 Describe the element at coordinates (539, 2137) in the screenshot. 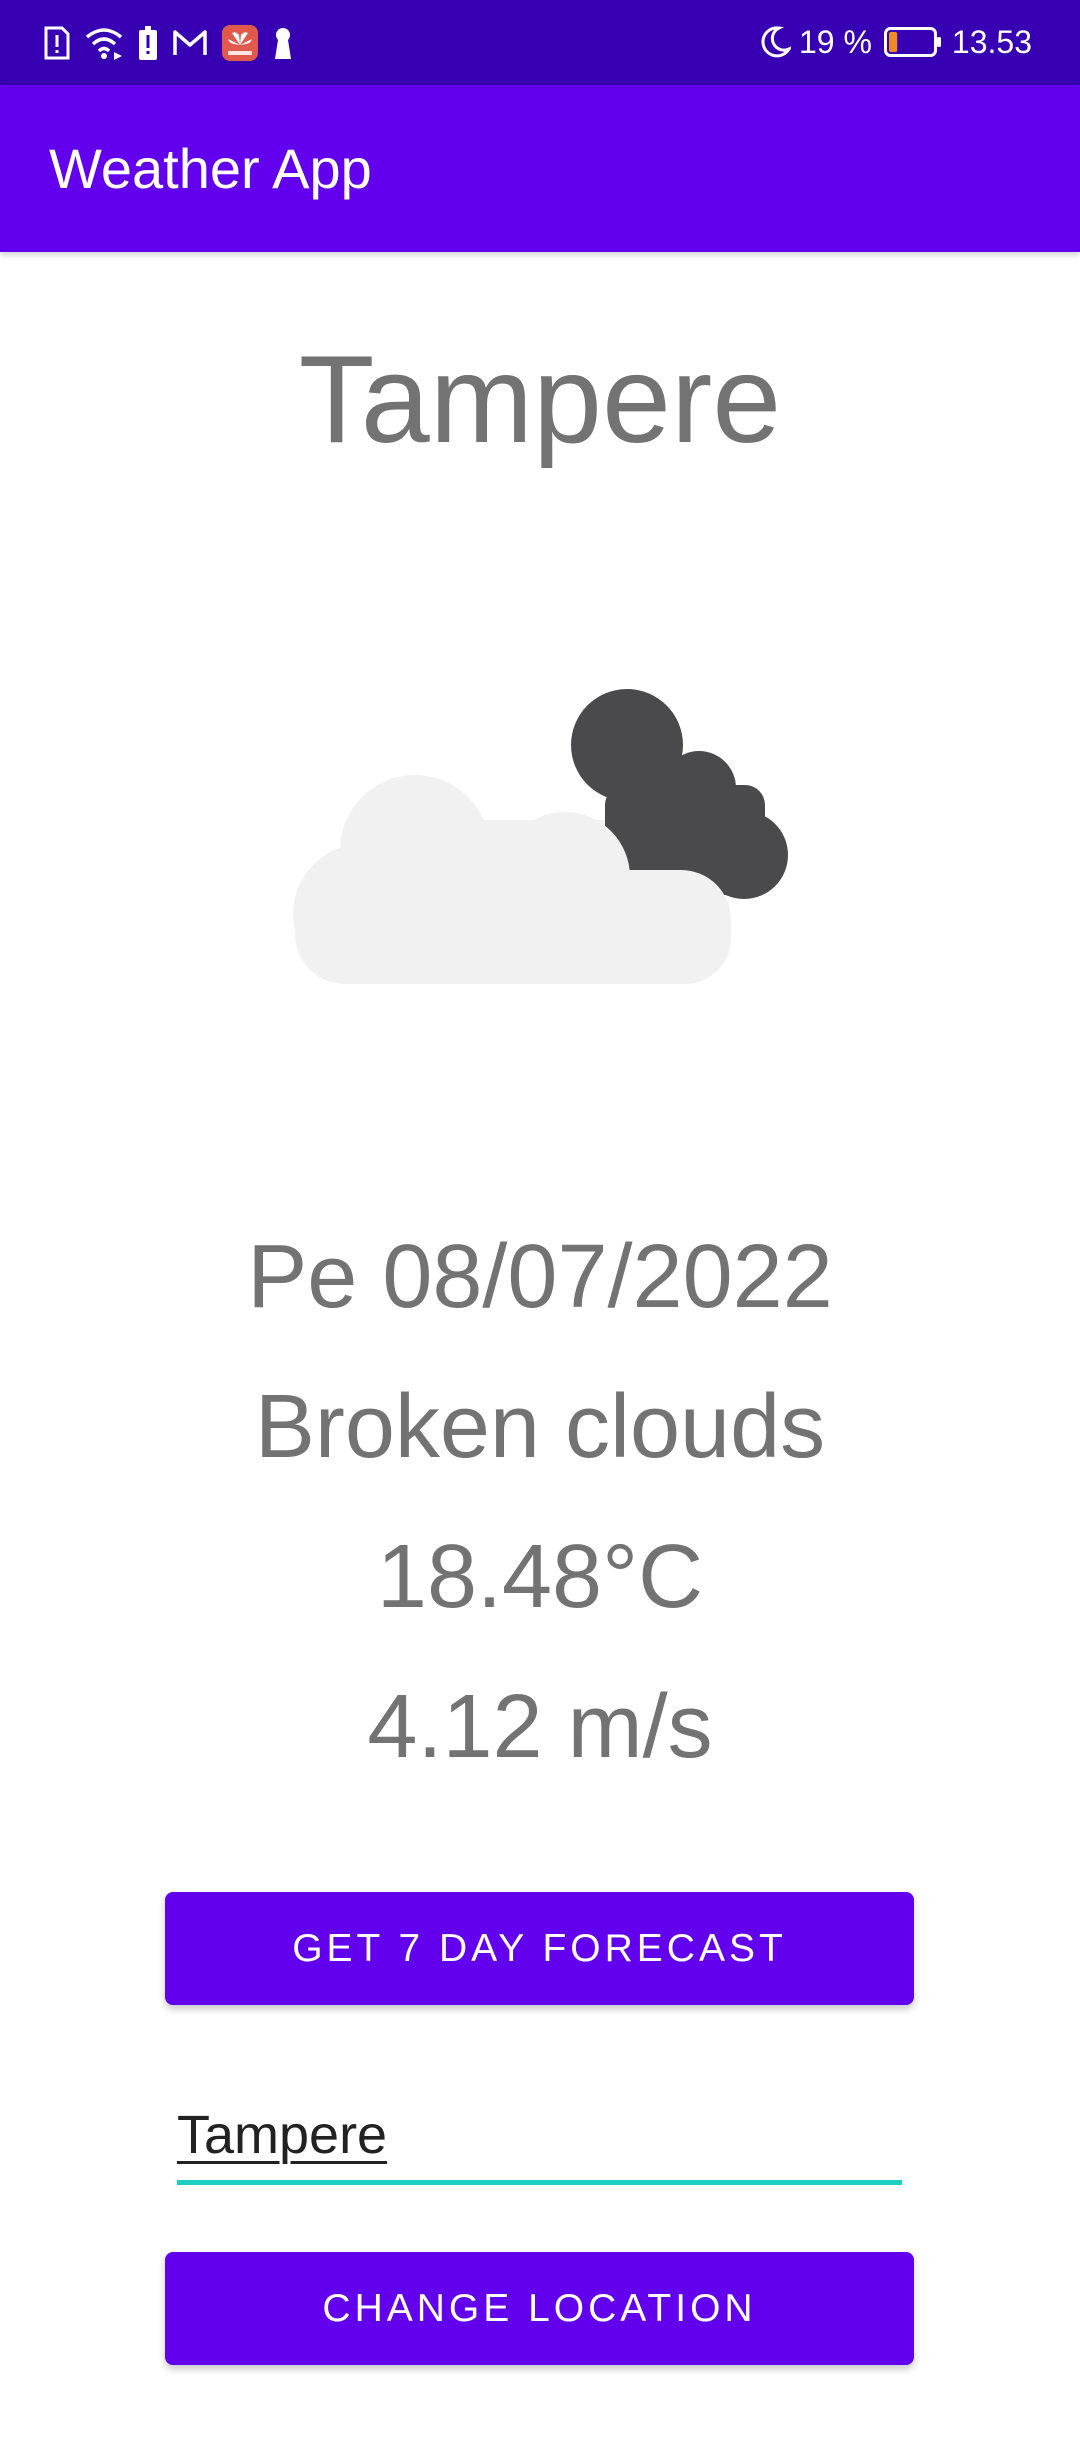

I see `location-input` at that location.